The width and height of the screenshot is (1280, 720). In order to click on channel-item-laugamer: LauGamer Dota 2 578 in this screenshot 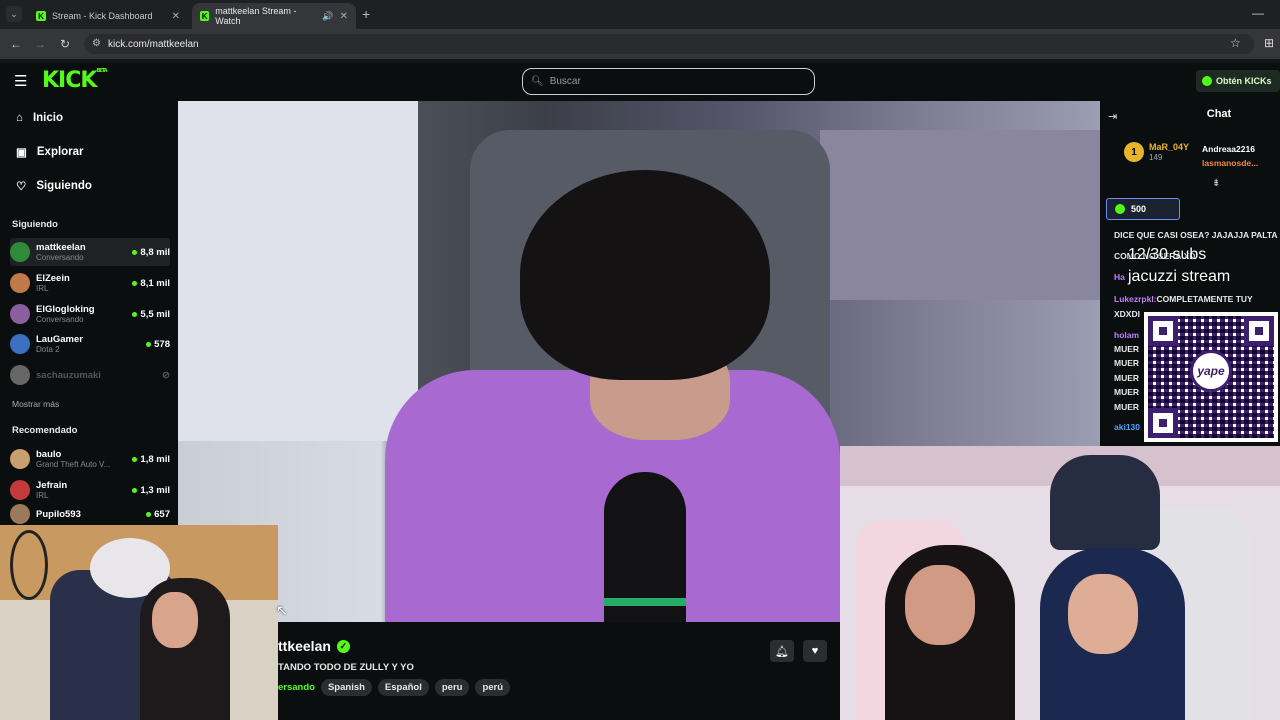, I will do `click(90, 344)`.